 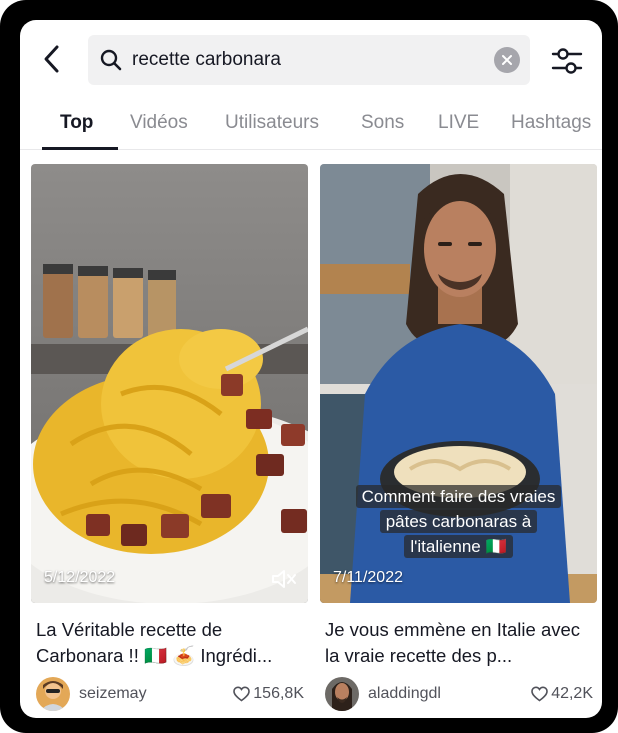 I want to click on muted-speaker-icon, so click(x=284, y=579).